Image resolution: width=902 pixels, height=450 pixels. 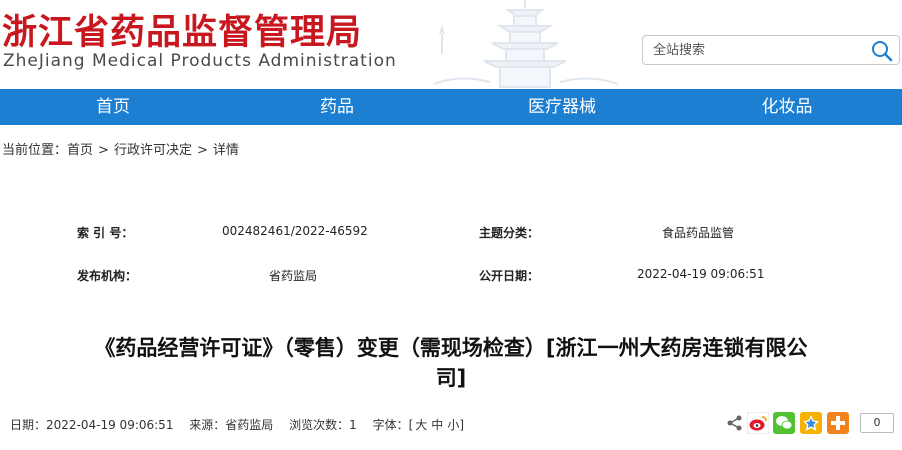 What do you see at coordinates (451, 107) in the screenshot?
I see `main-nav: 首页 药品 医疗器械 化妆品` at bounding box center [451, 107].